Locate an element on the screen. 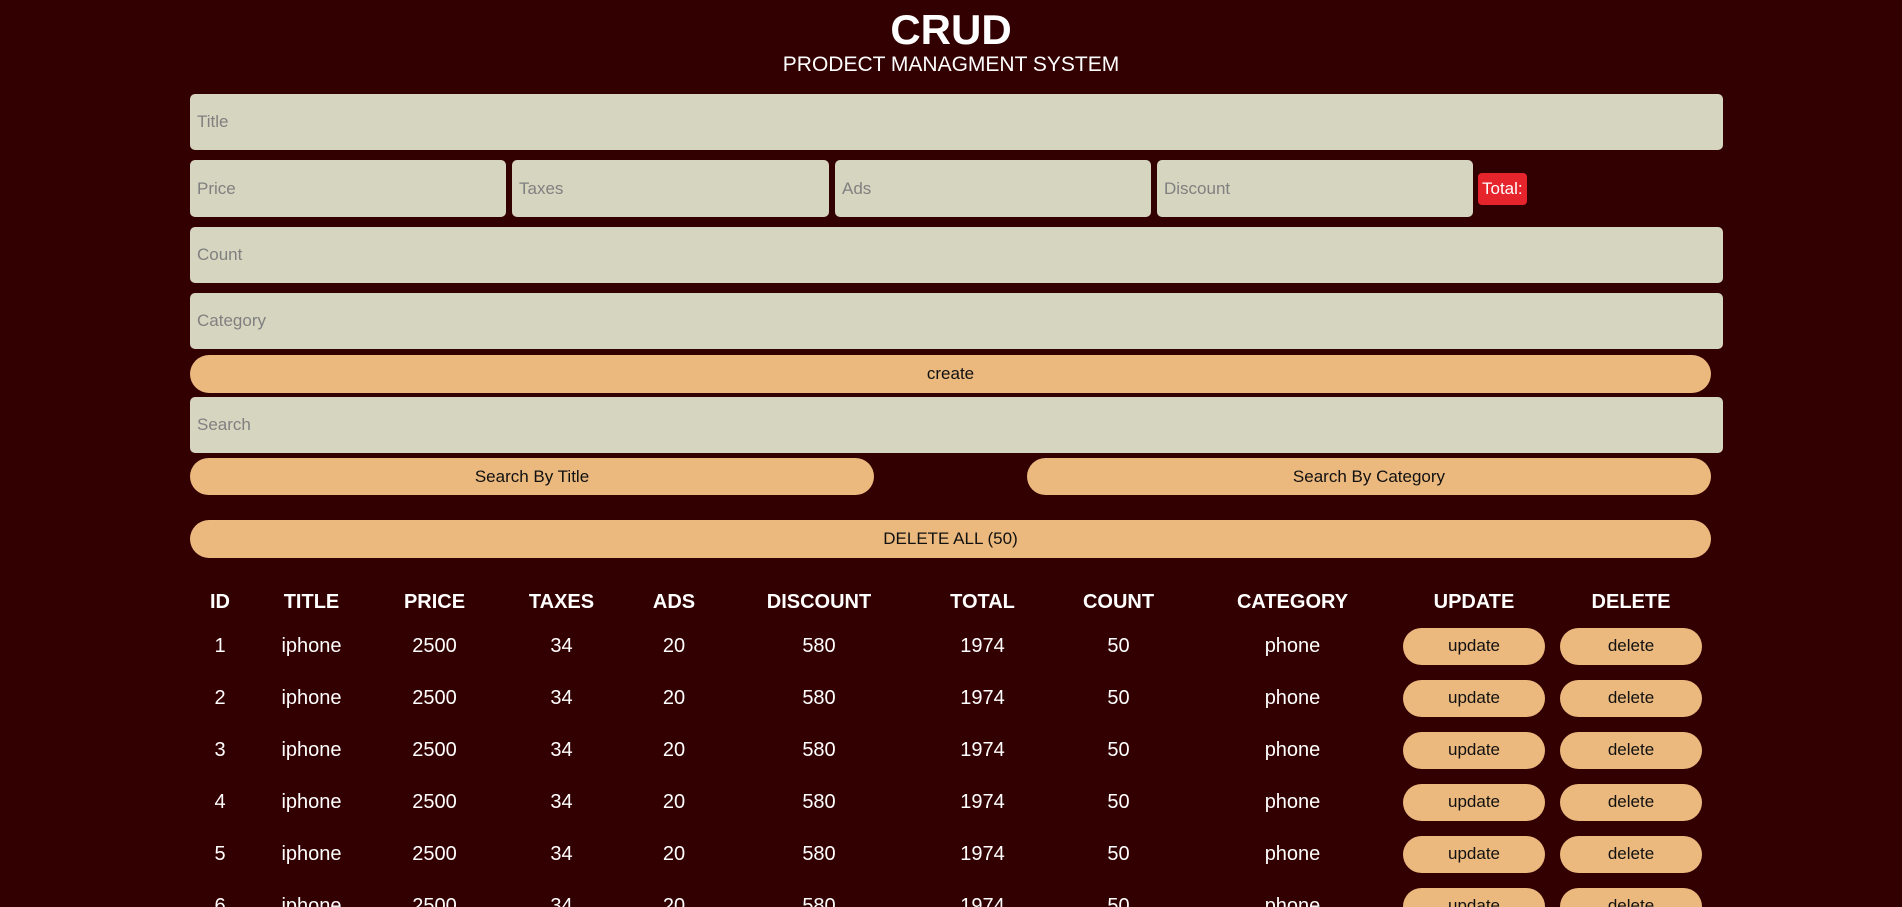  search-input is located at coordinates (956, 425).